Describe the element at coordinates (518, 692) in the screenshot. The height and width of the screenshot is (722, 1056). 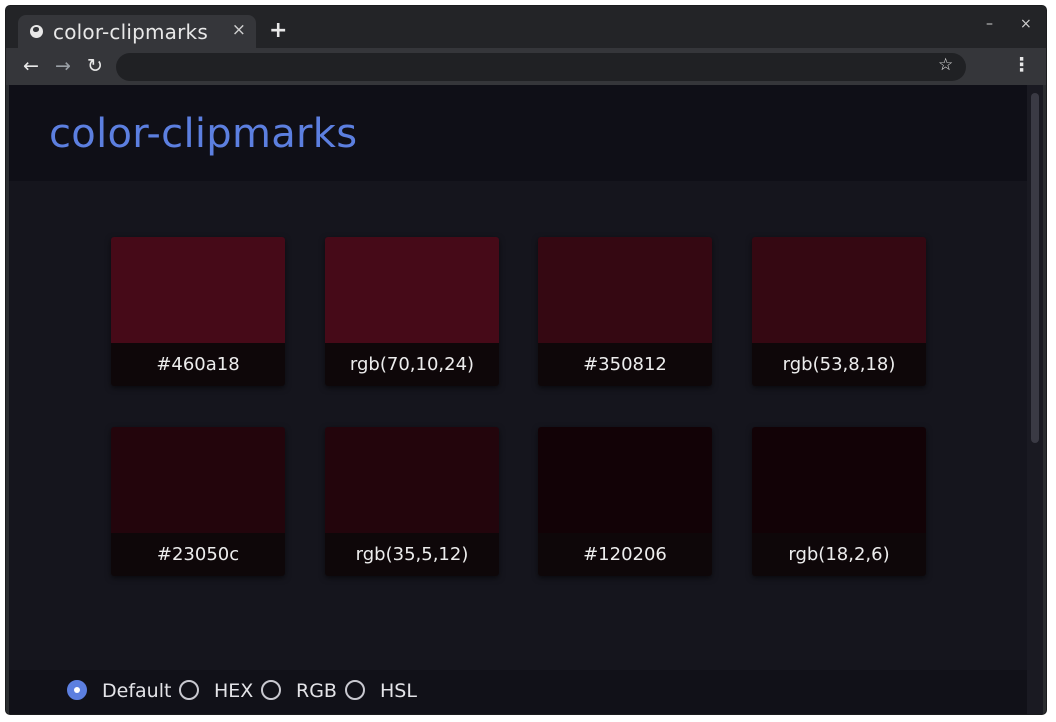
I see `format-footer: Default HEX RGB HSL` at that location.